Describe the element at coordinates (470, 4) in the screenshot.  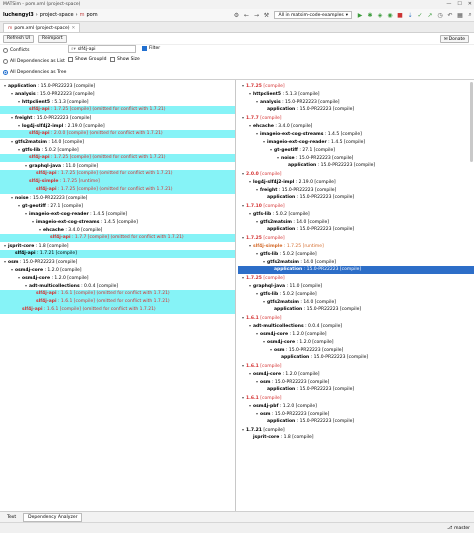
I see `close-icon: ✕` at that location.